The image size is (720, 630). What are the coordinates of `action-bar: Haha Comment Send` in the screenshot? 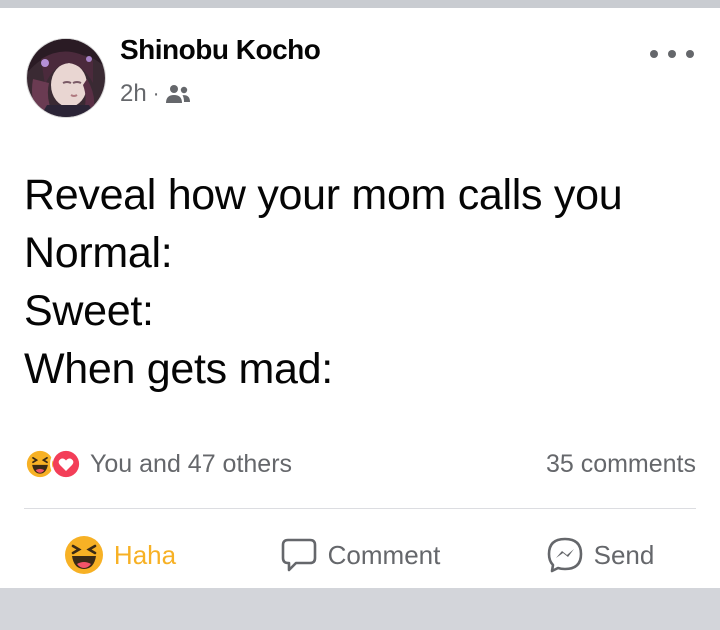 It's located at (360, 555).